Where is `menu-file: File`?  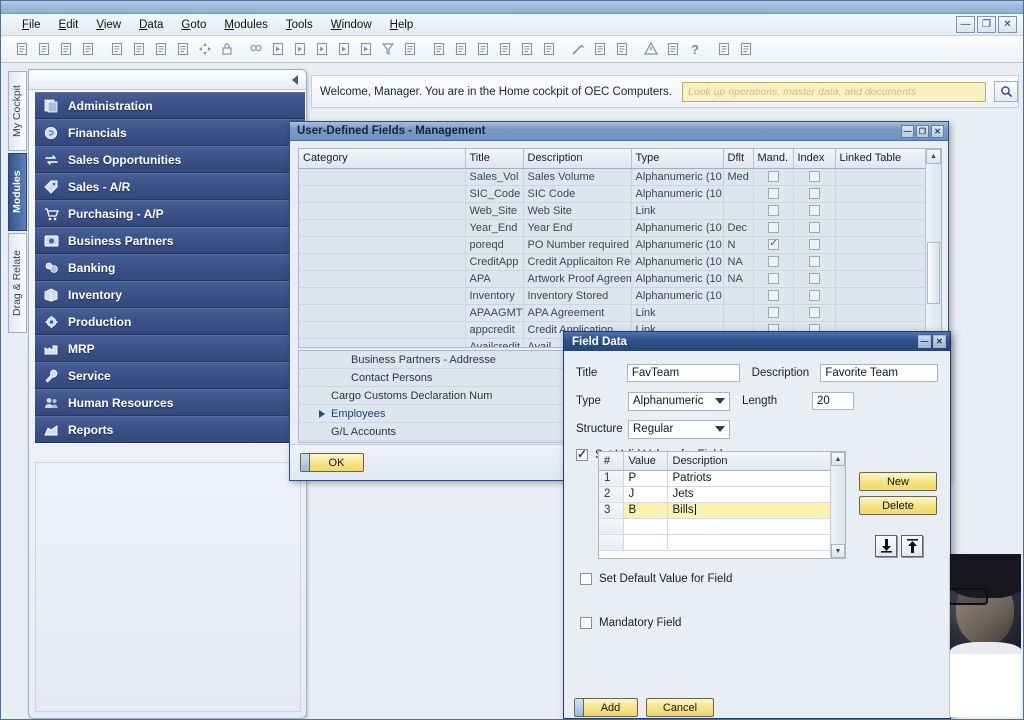
menu-file: File is located at coordinates (31, 25).